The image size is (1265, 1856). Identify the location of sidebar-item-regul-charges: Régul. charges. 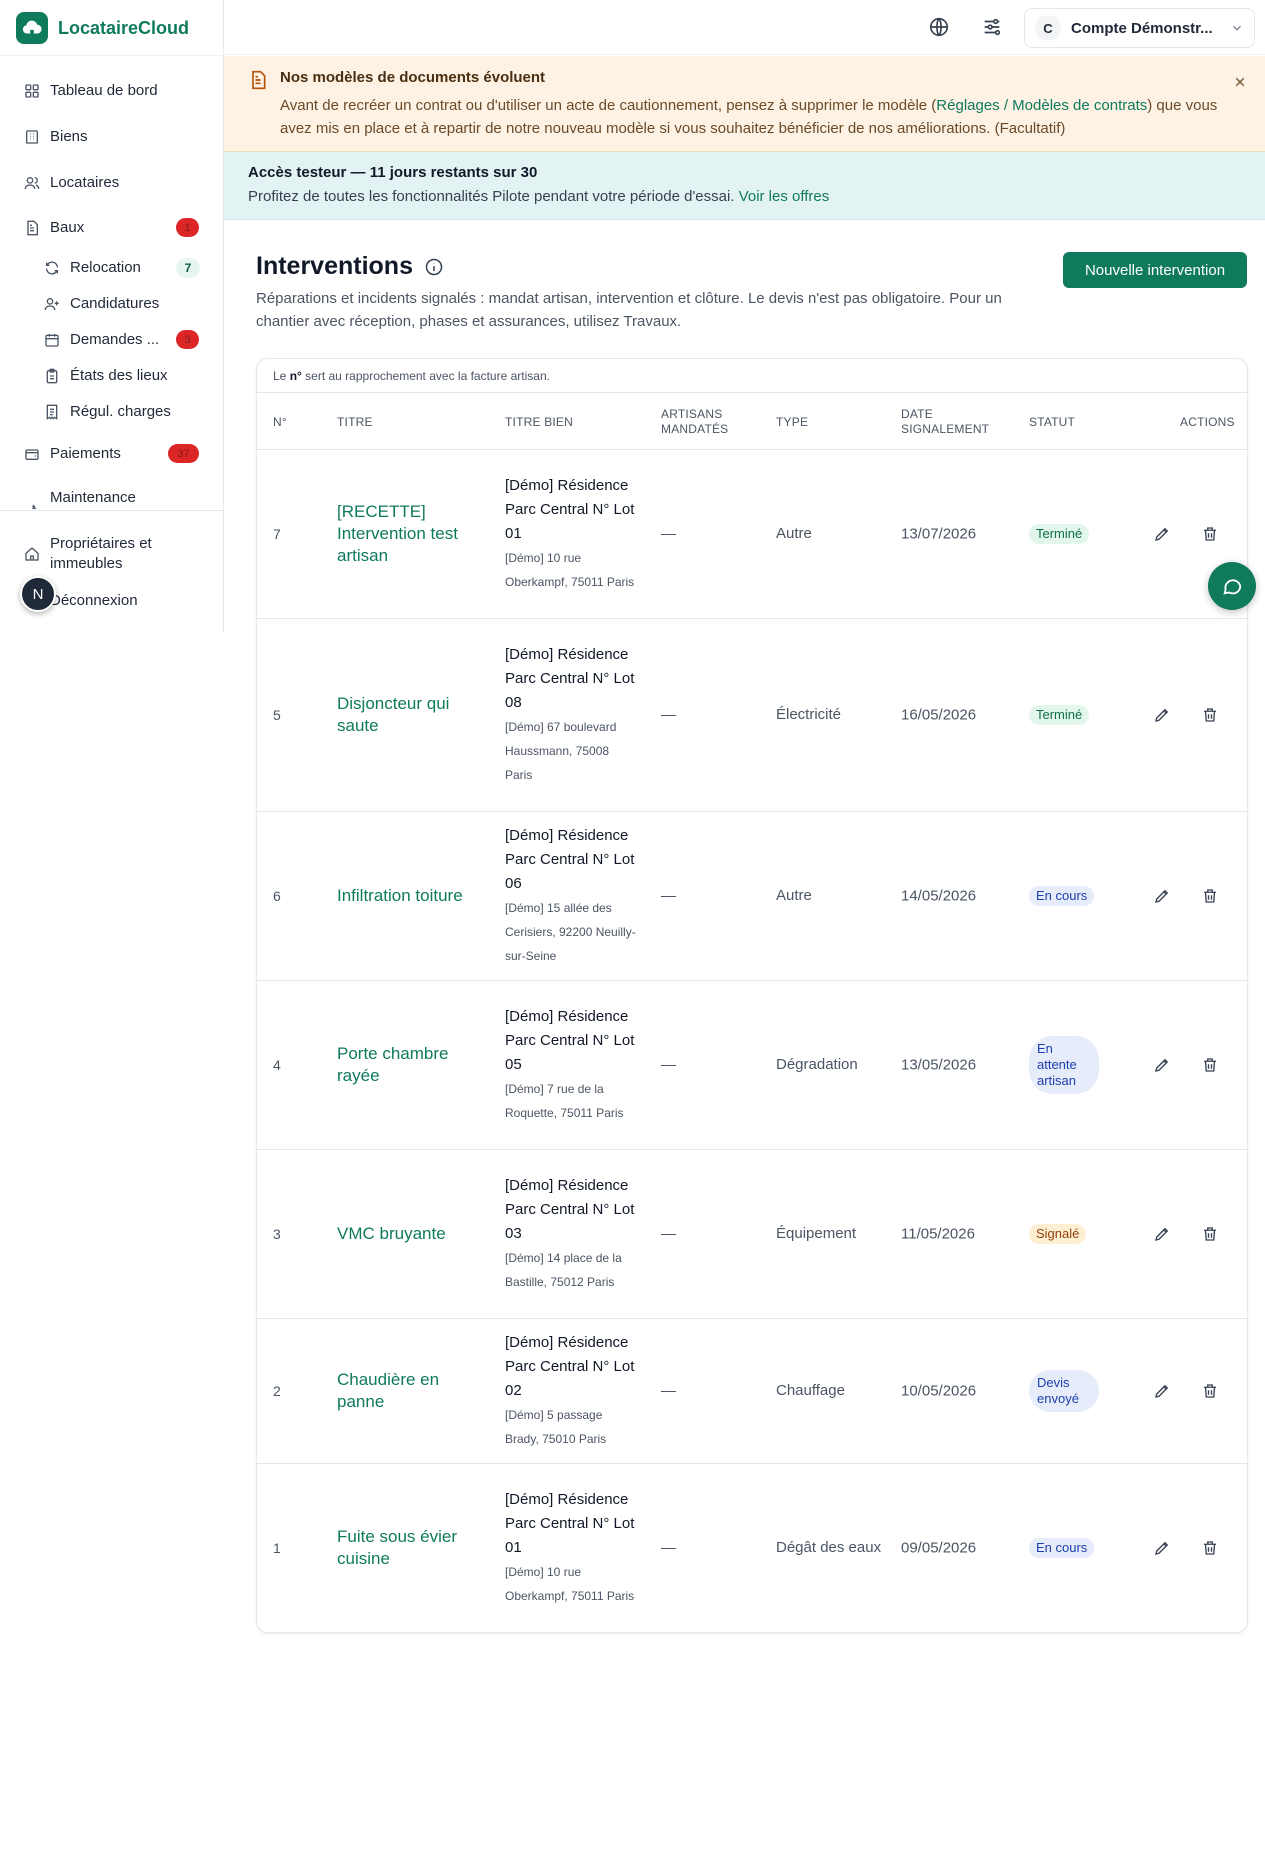
(107, 411).